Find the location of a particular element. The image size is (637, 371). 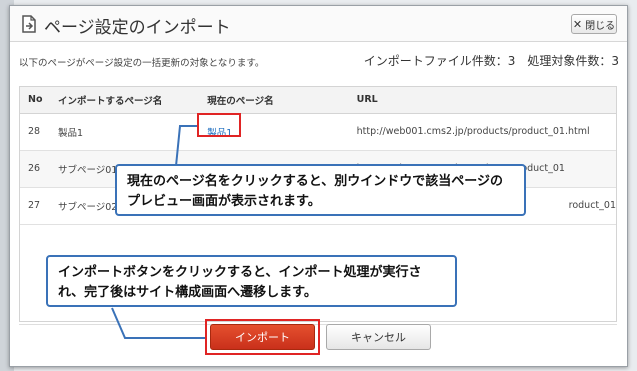

dialog-title: ページ設定のインポート is located at coordinates (137, 28).